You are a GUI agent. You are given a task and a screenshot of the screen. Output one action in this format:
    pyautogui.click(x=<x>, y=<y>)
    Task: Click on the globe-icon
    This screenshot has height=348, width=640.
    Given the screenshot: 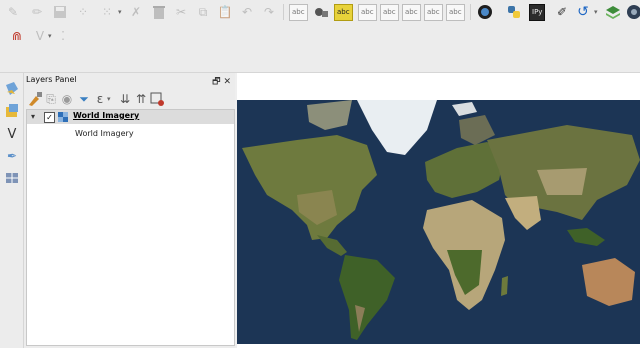 What is the action you would take?
    pyautogui.click(x=485, y=12)
    